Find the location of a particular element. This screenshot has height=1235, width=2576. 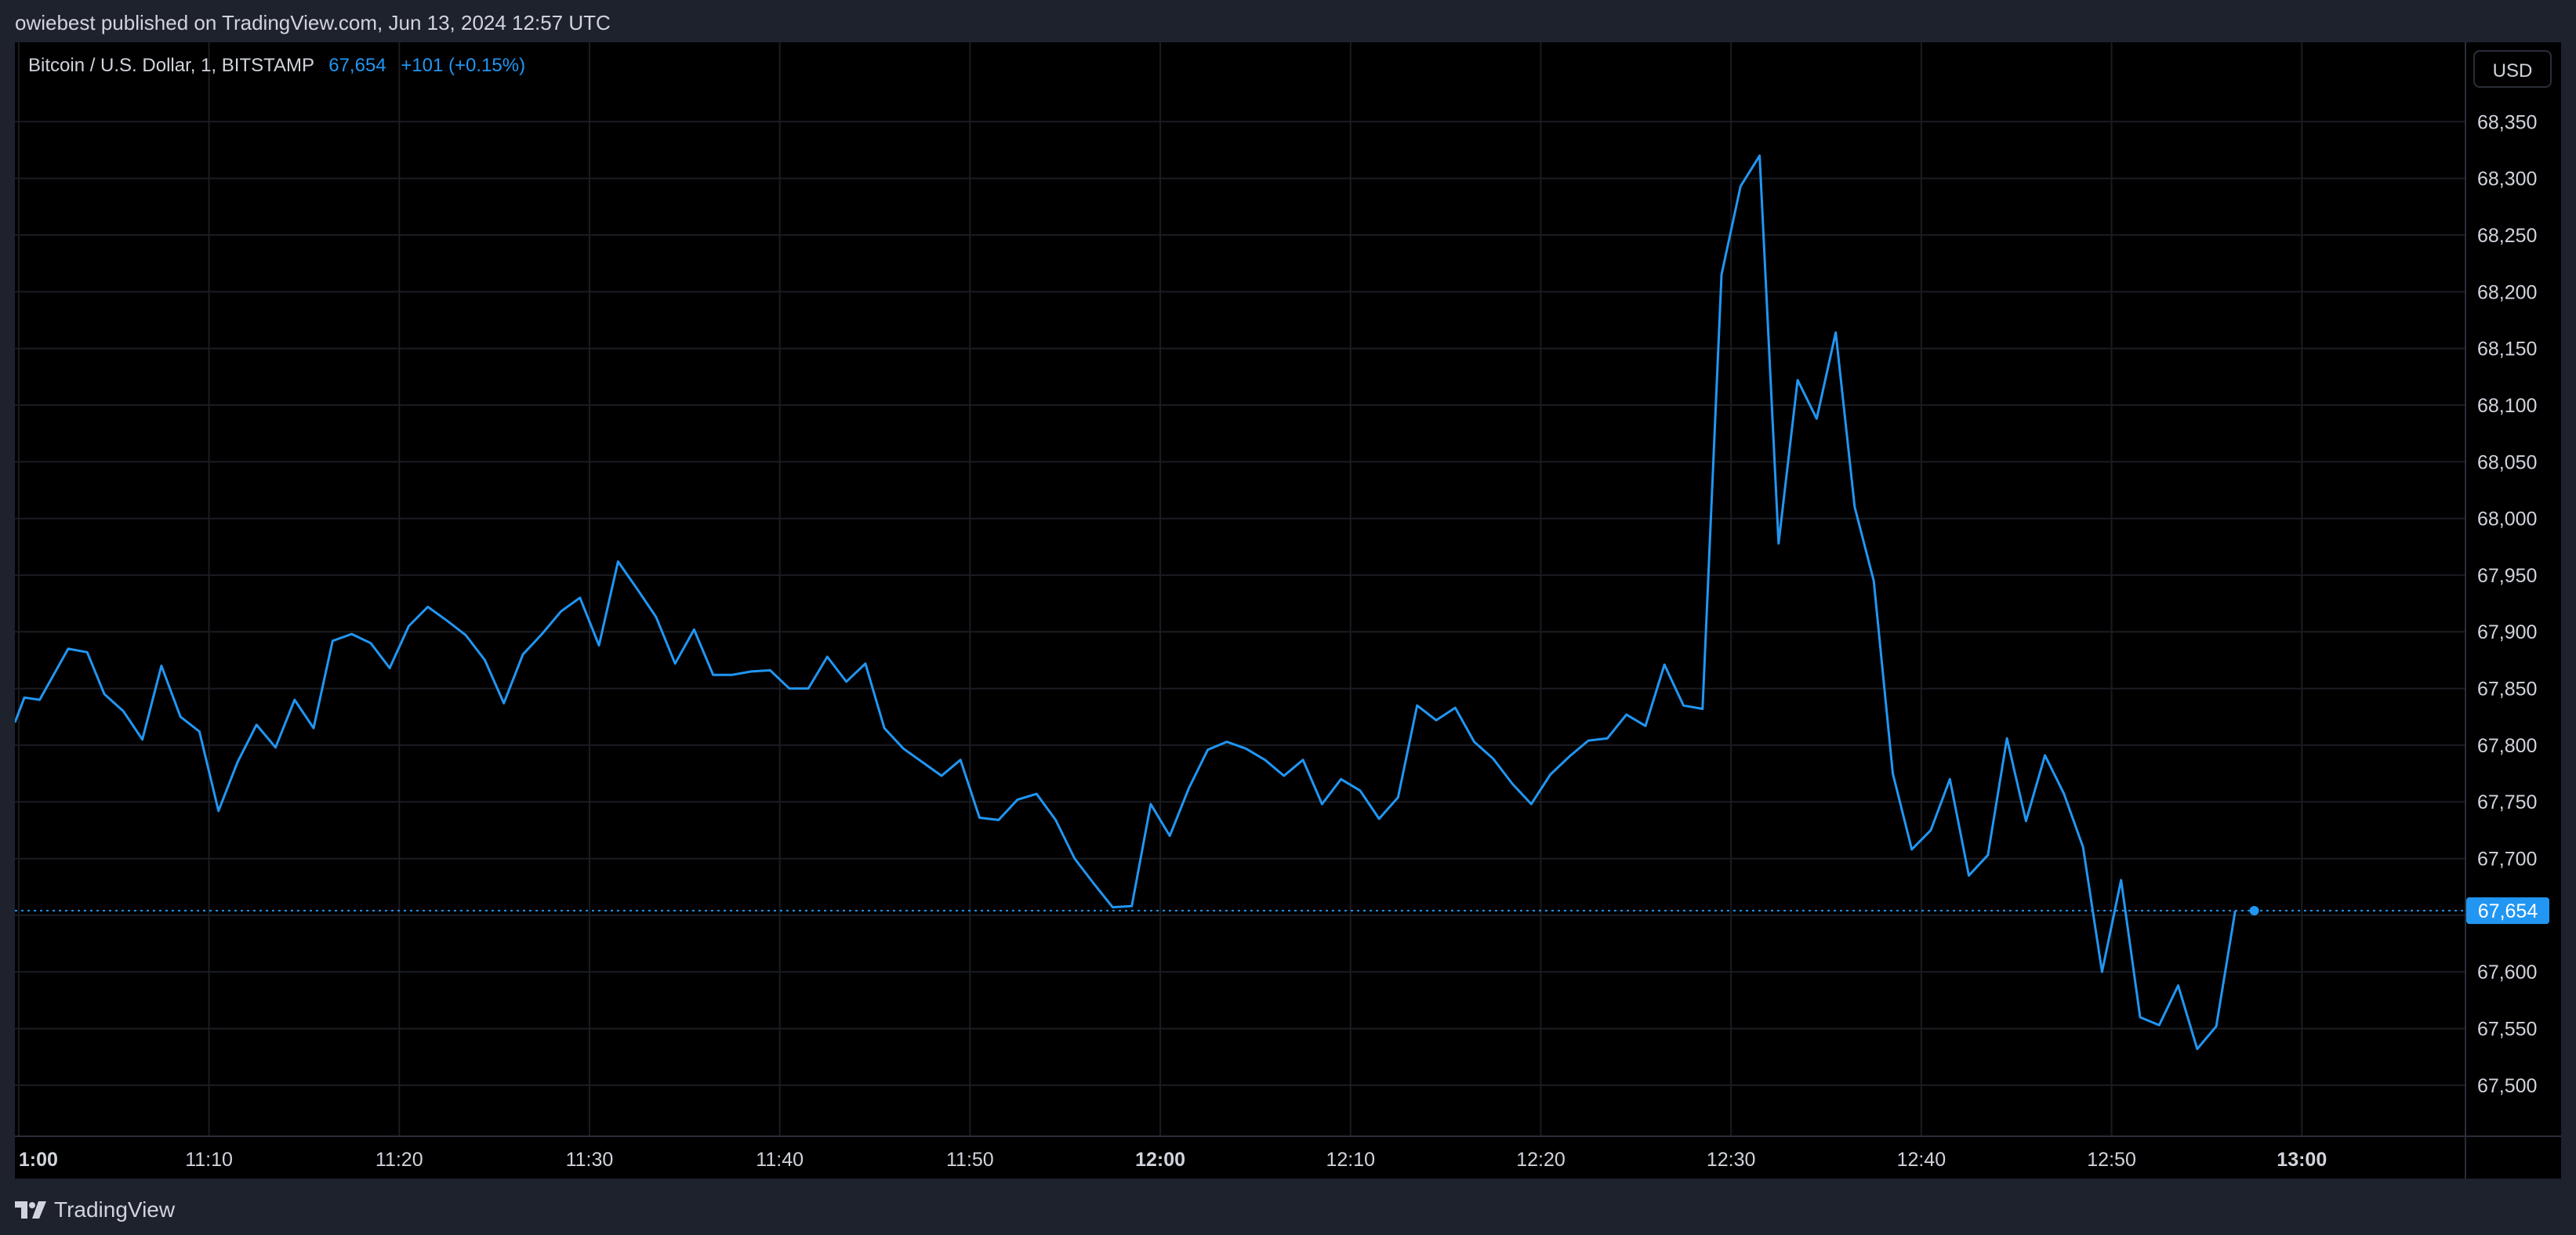

last-price-tag: 67,654 is located at coordinates (2508, 911).